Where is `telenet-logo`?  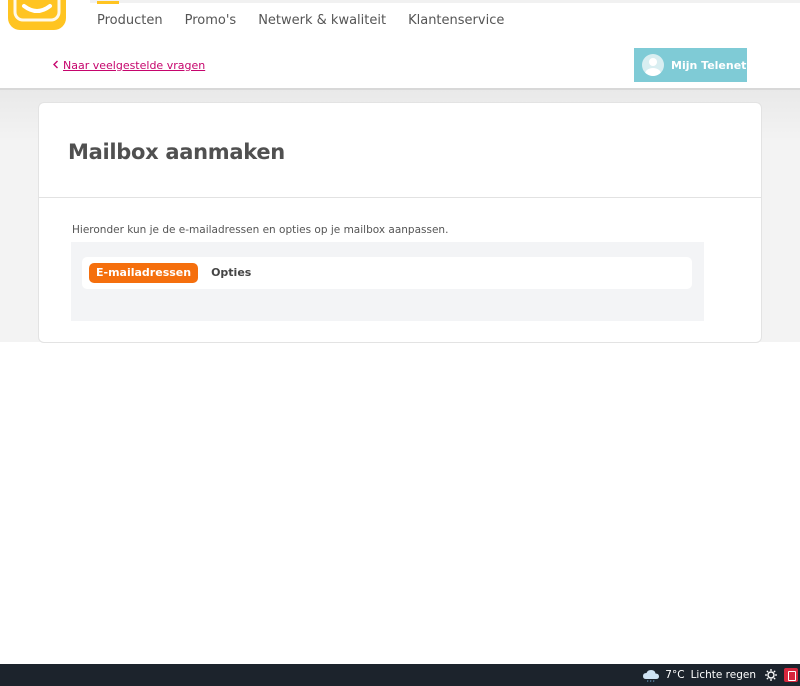 telenet-logo is located at coordinates (37, 15).